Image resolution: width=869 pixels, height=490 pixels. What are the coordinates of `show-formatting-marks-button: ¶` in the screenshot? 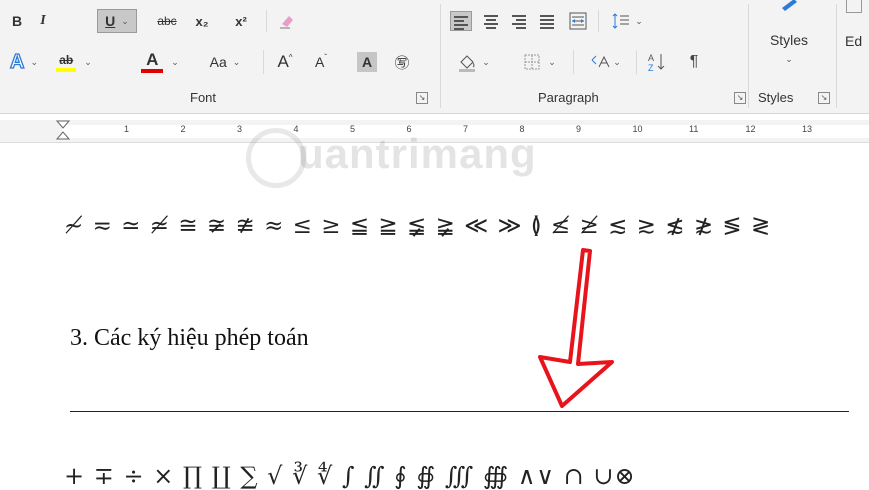 It's located at (694, 62).